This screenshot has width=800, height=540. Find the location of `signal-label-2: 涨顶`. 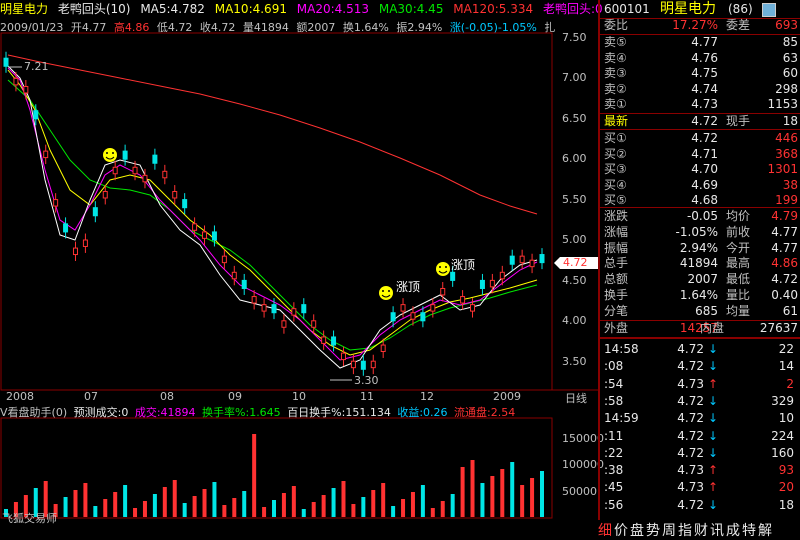

signal-label-2: 涨顶 is located at coordinates (463, 265).